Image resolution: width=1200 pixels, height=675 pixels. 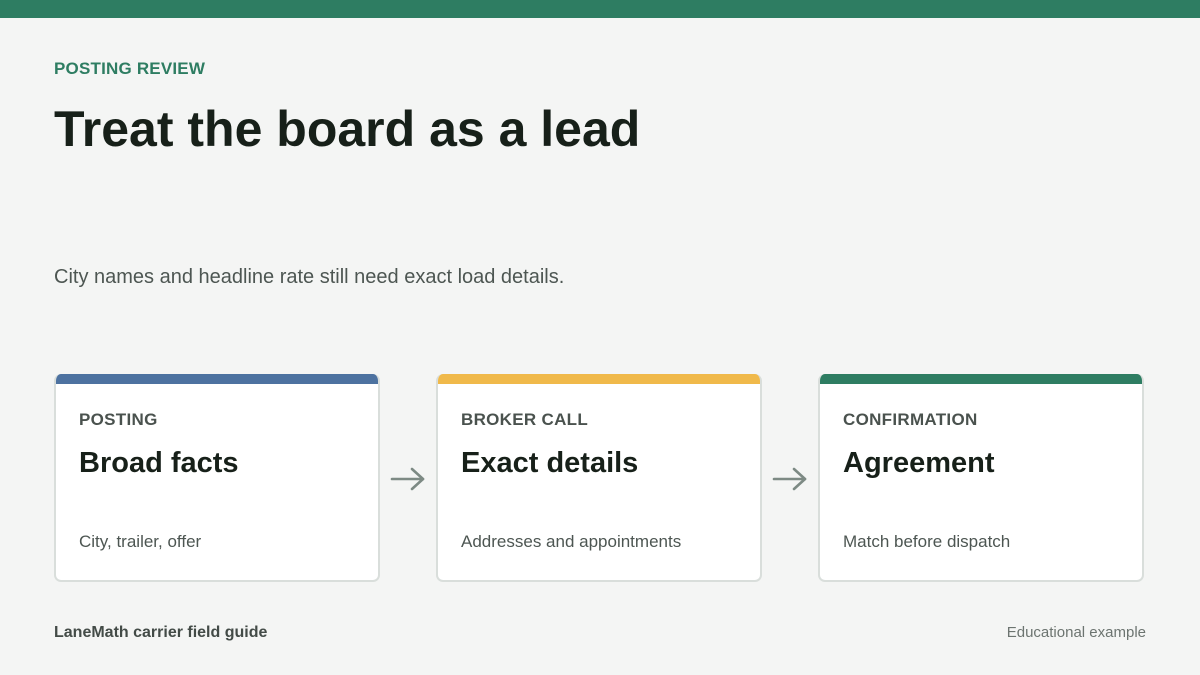 I want to click on step-label: CONFIRMATION, so click(x=910, y=419).